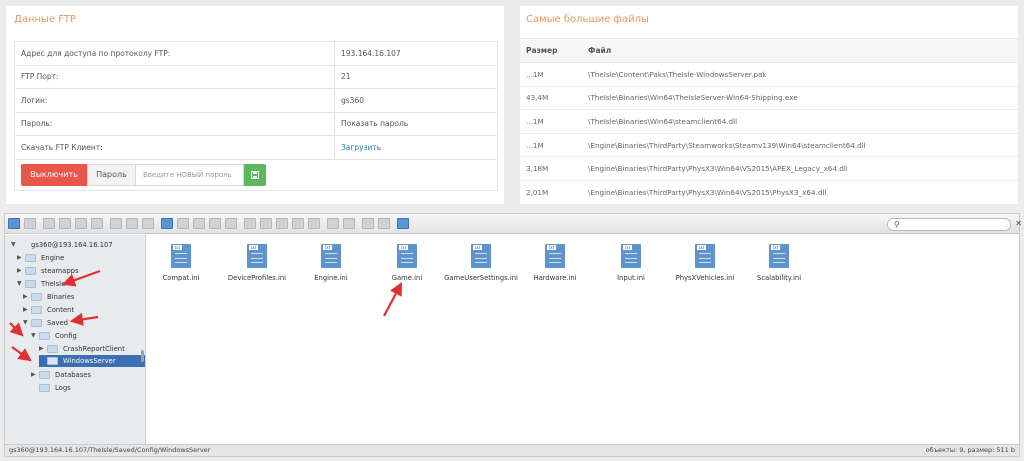  What do you see at coordinates (954, 224) in the screenshot?
I see `search-input: ⚲ ✕` at bounding box center [954, 224].